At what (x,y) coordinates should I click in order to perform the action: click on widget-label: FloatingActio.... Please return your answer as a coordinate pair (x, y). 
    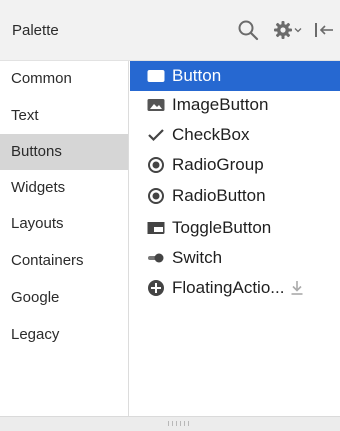
    Looking at the image, I should click on (228, 287).